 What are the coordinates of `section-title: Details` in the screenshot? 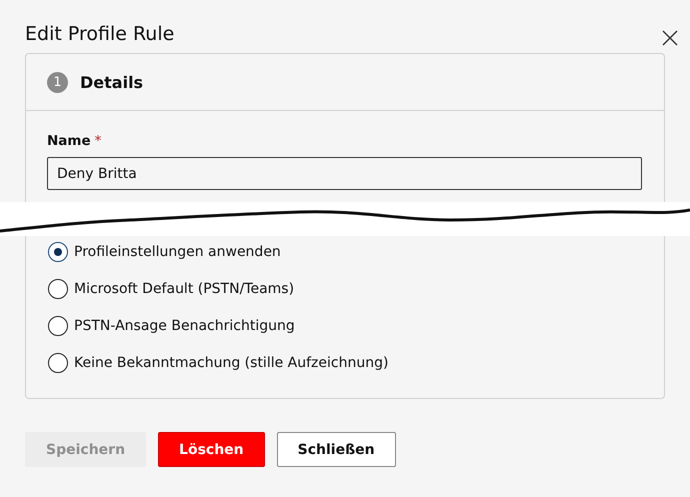 It's located at (112, 82).